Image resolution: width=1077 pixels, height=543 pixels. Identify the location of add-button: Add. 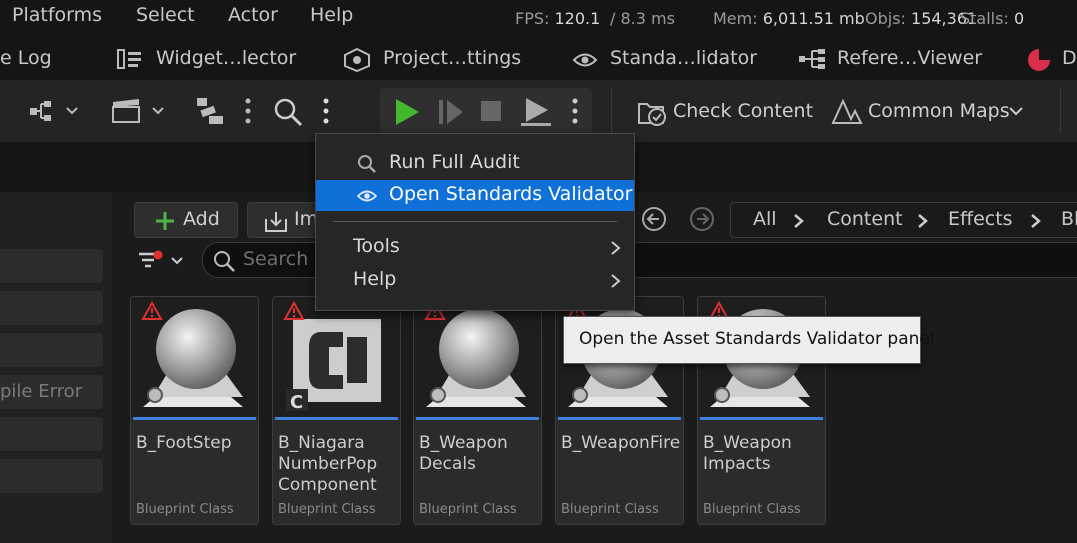
(186, 220).